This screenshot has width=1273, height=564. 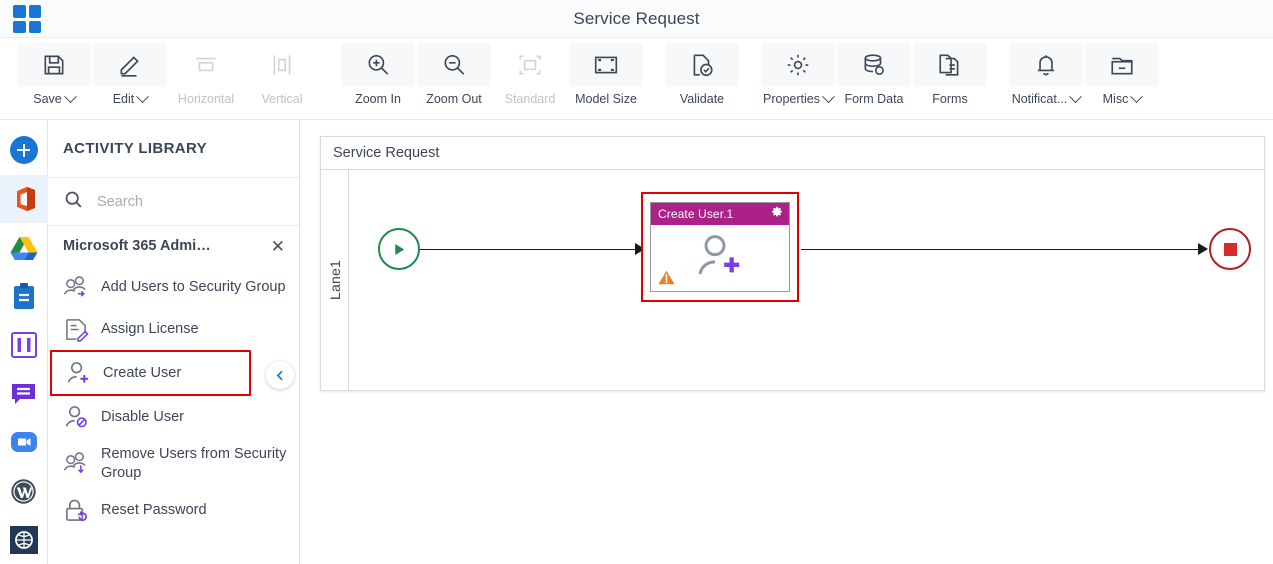 I want to click on chat-icon, so click(x=23, y=393).